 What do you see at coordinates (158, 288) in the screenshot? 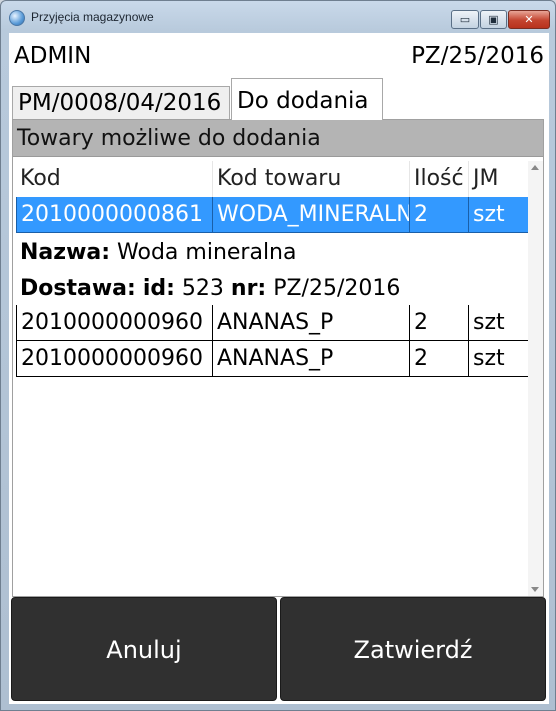
I see `detail-id-label: id:` at bounding box center [158, 288].